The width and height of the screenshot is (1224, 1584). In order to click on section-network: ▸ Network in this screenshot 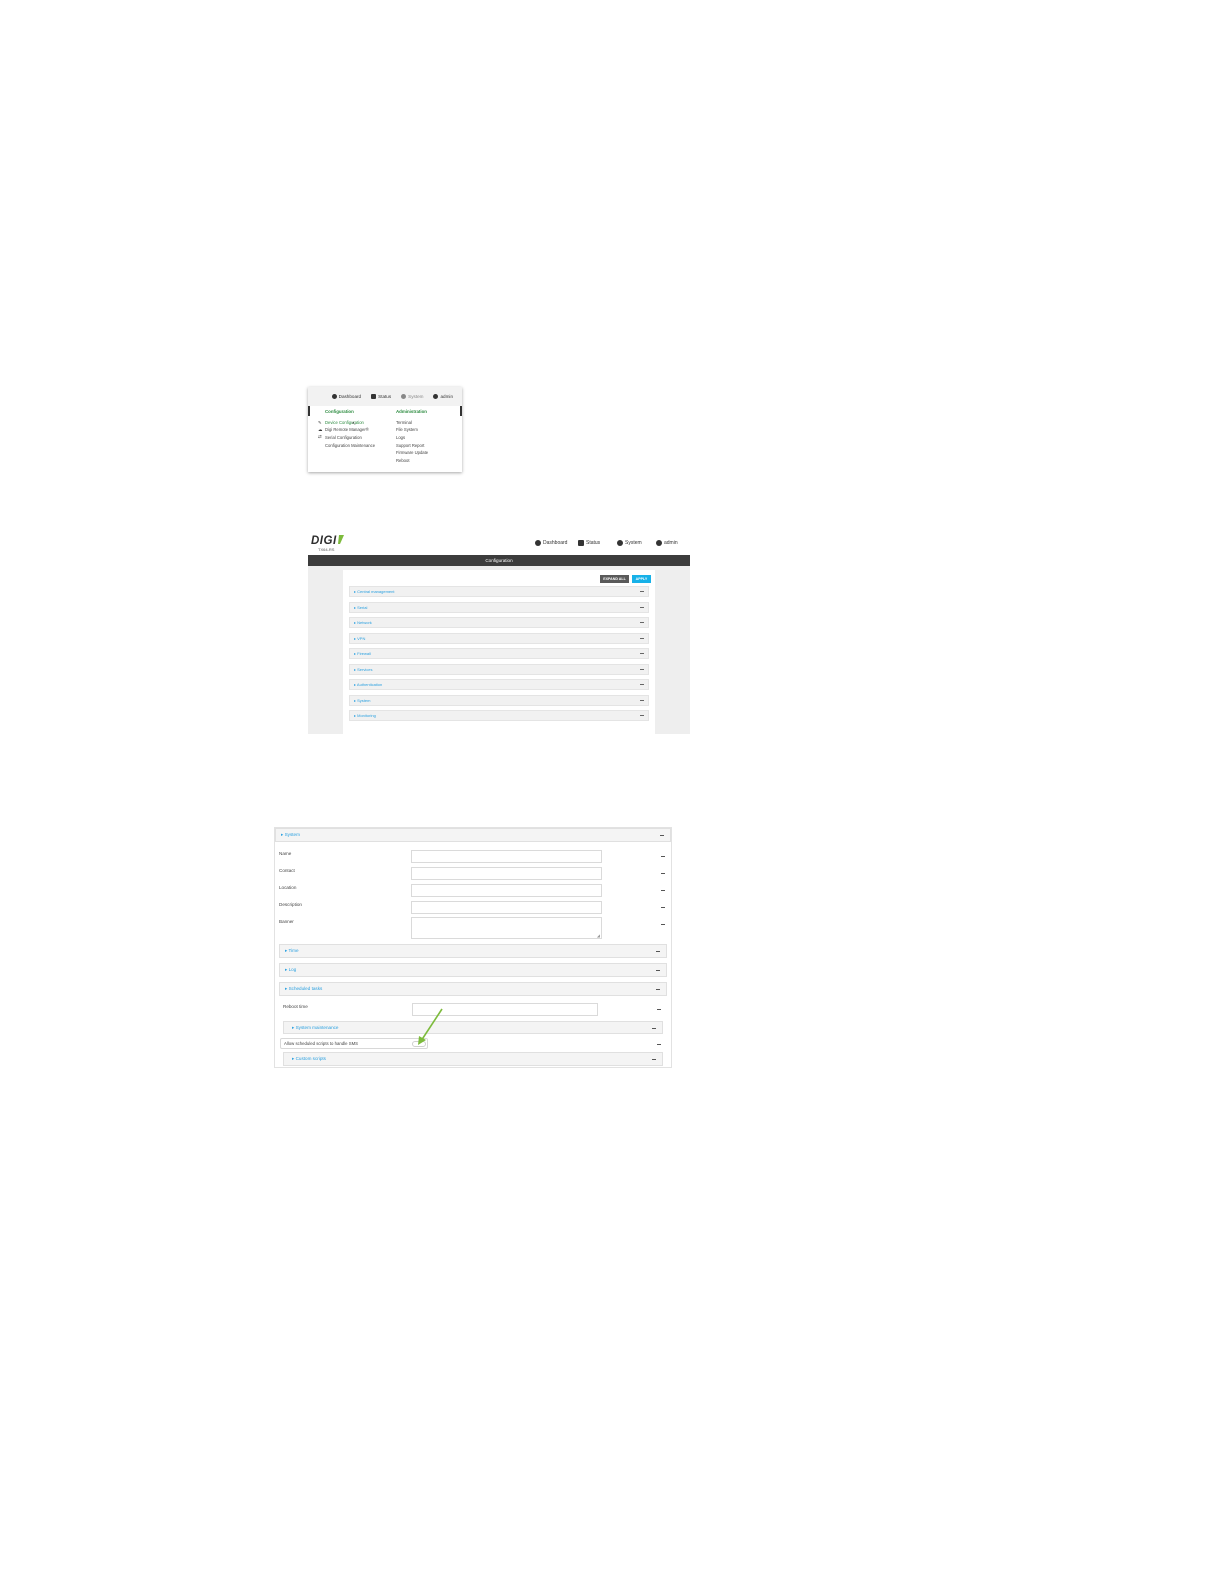, I will do `click(499, 622)`.